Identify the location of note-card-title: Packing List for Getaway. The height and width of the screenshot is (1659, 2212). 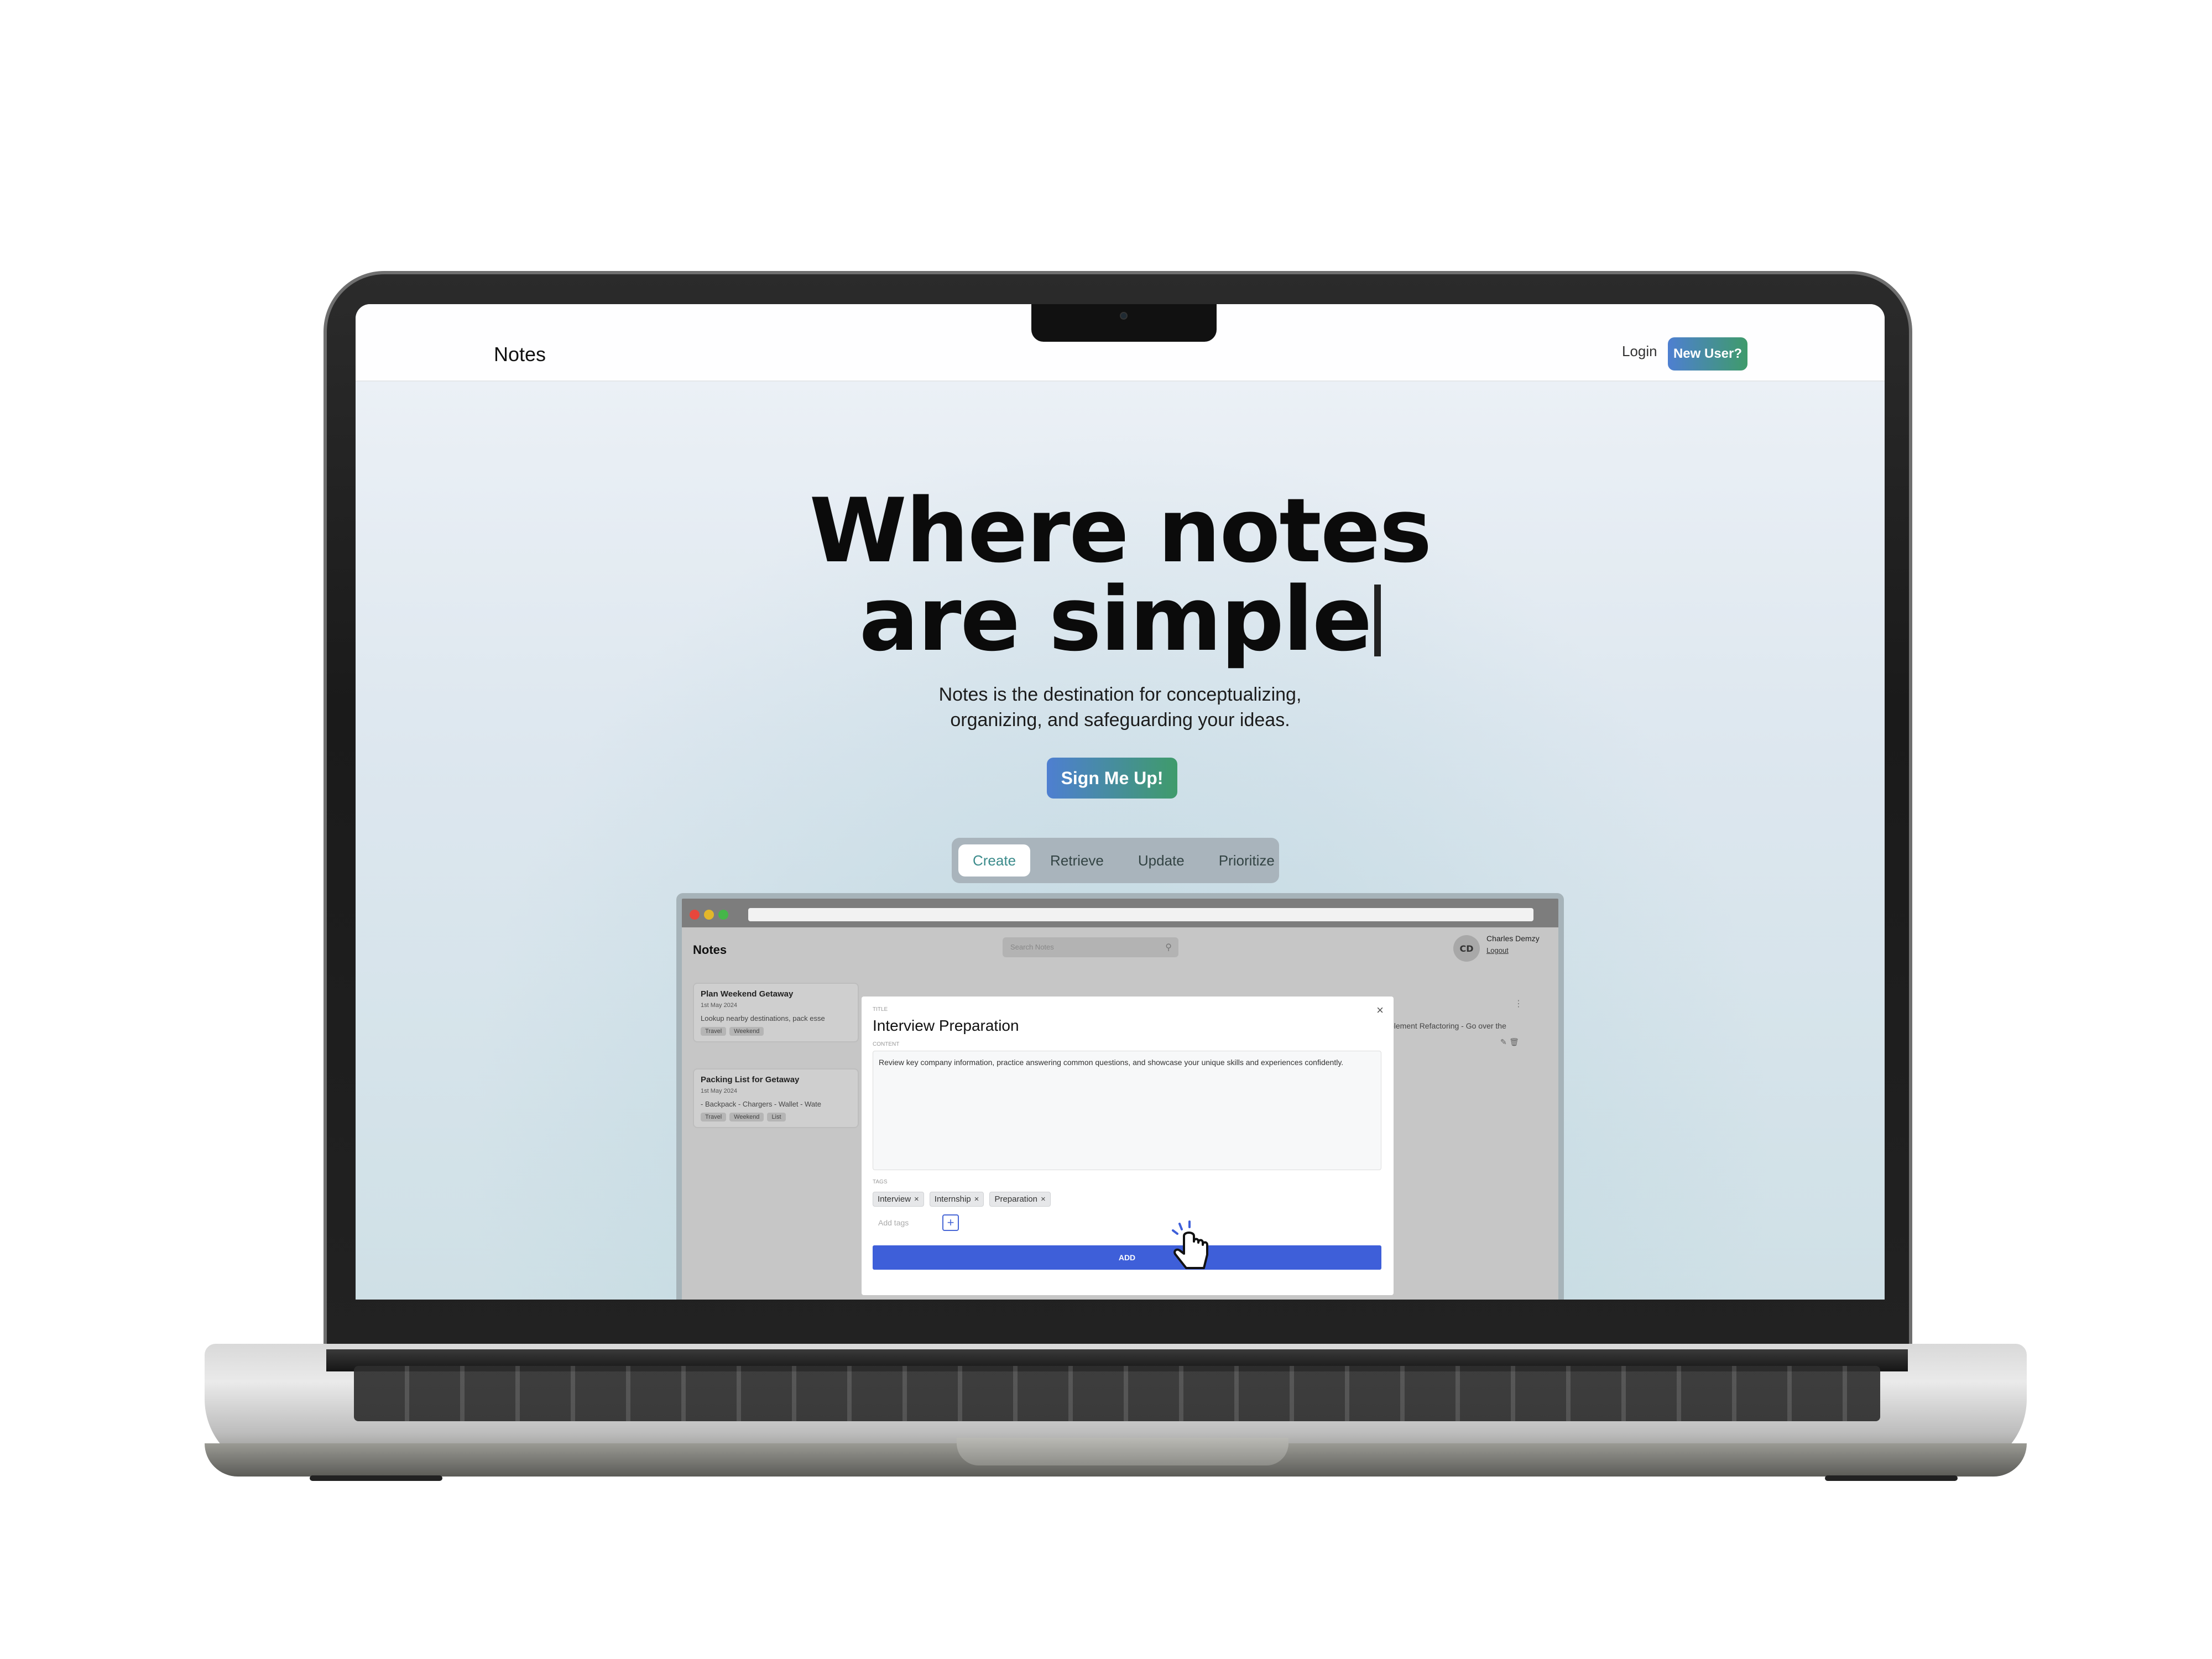
(750, 1080).